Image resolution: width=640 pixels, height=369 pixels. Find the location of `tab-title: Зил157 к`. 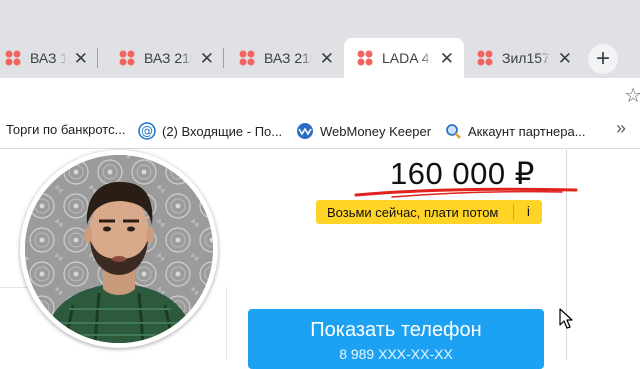

tab-title: Зил157 к is located at coordinates (526, 58).